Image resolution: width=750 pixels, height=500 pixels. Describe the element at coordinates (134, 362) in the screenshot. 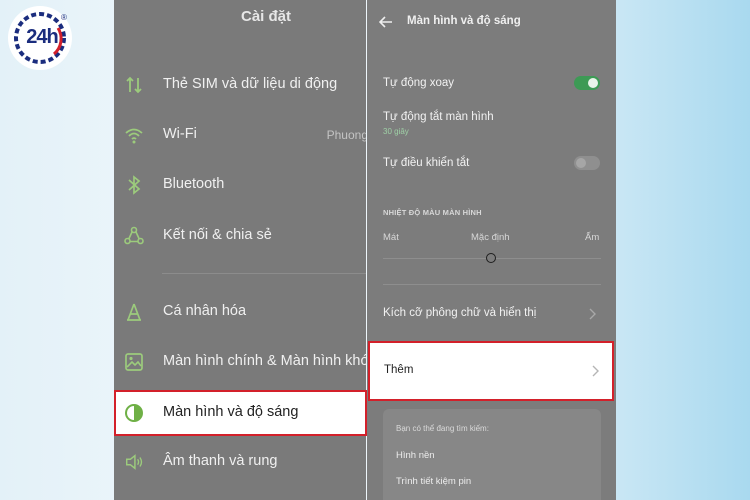

I see `home-screen-icon` at that location.